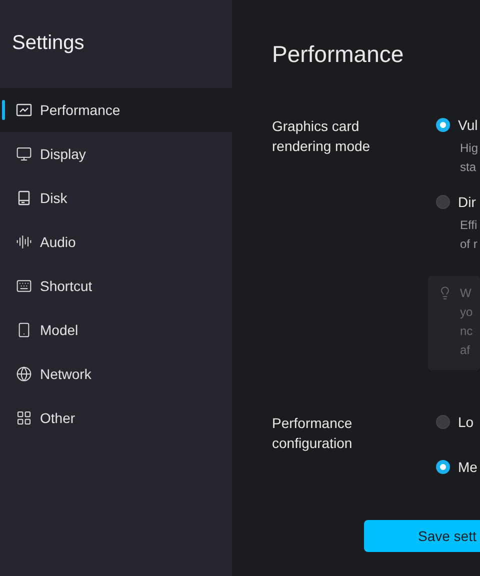 The image size is (480, 576). Describe the element at coordinates (466, 322) in the screenshot. I see `tip-text: W yo nc af` at that location.